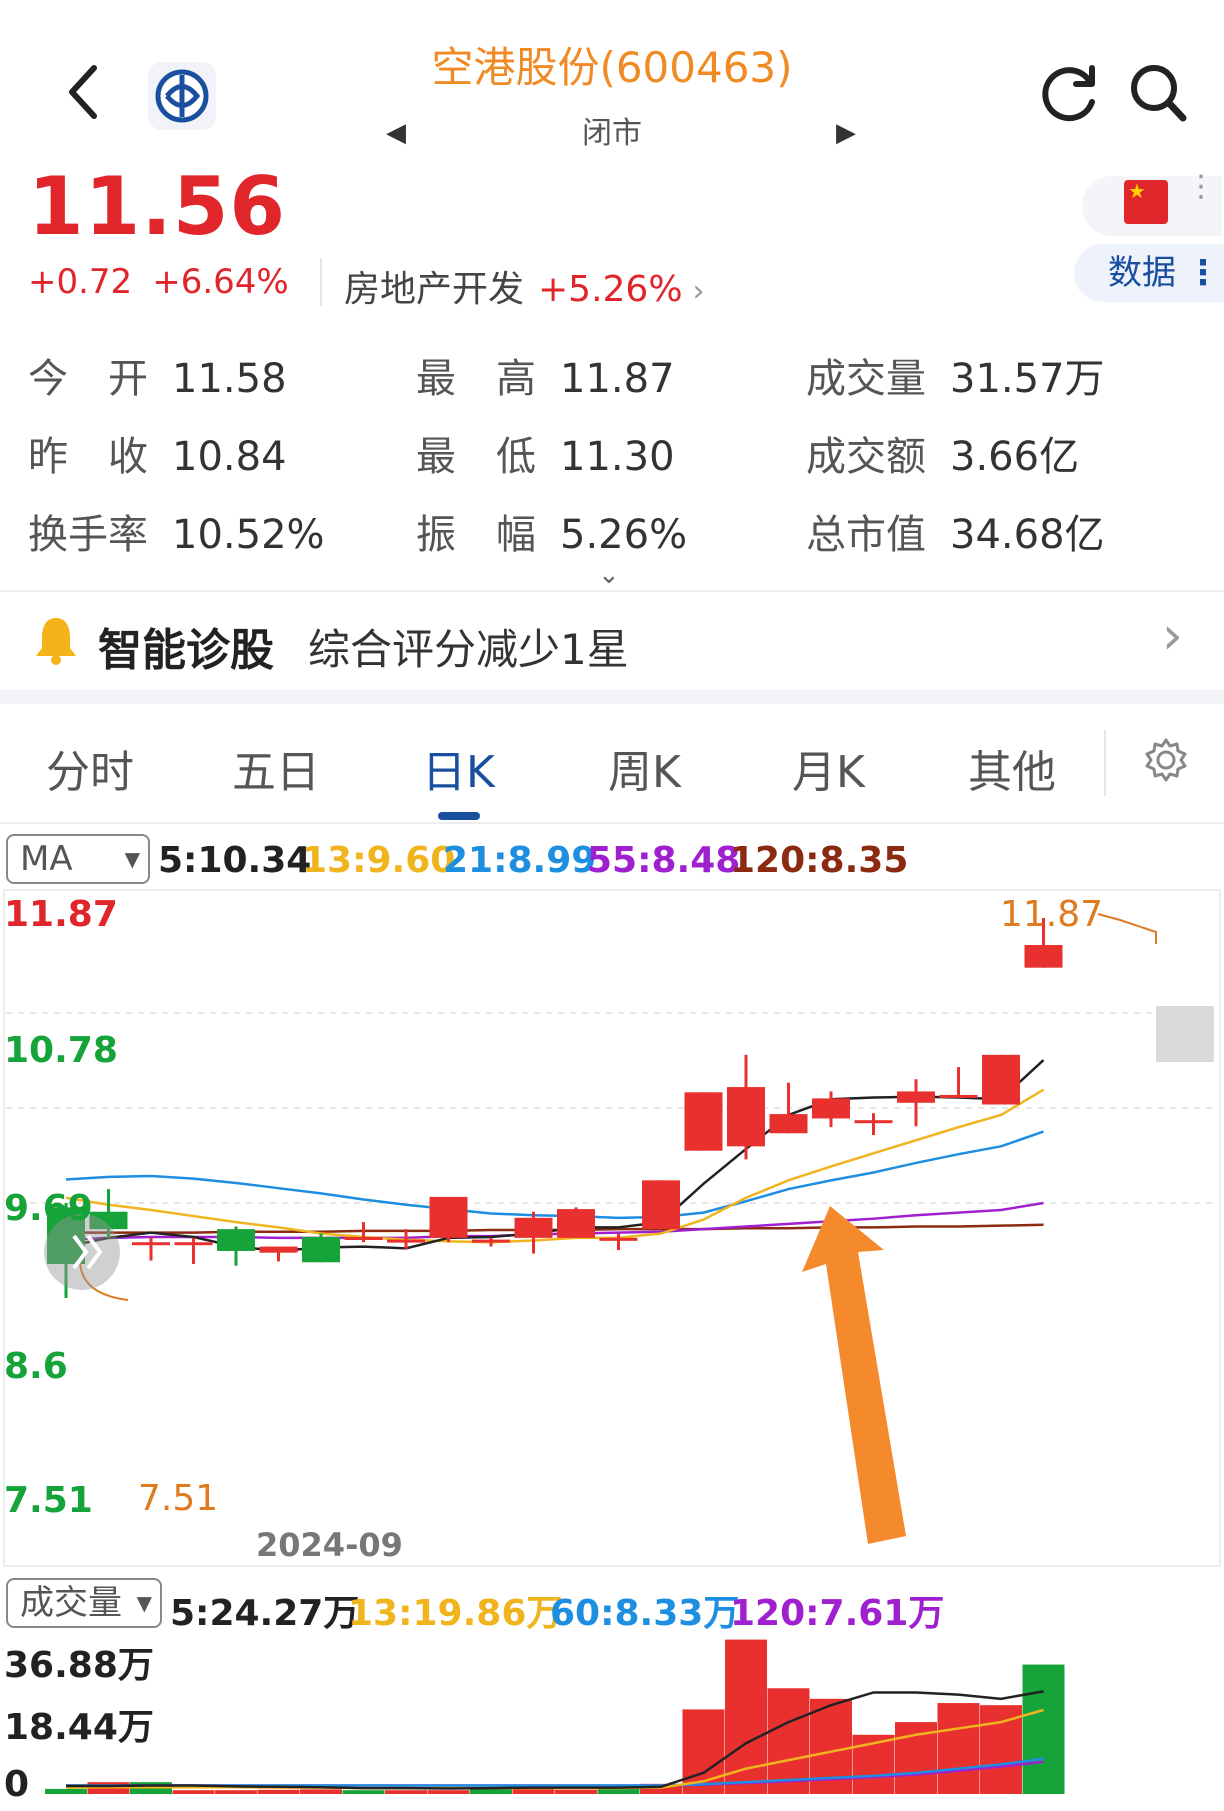  I want to click on volume-axis-top: 36.88万, so click(79, 1665).